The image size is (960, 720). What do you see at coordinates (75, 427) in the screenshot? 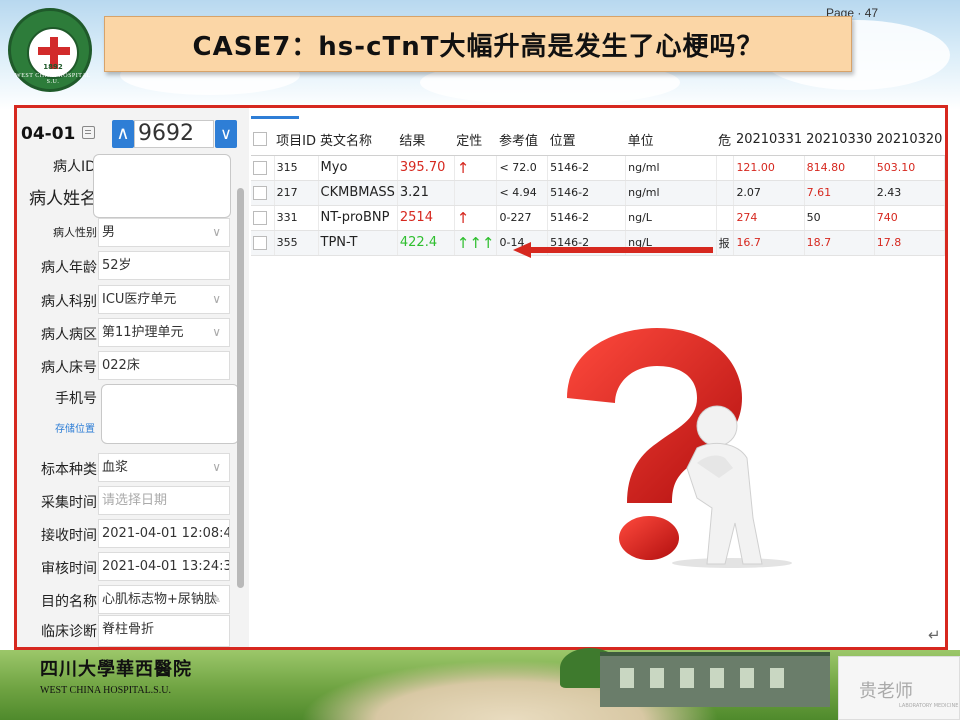
I see `storage-location-link: 存储位置` at bounding box center [75, 427].